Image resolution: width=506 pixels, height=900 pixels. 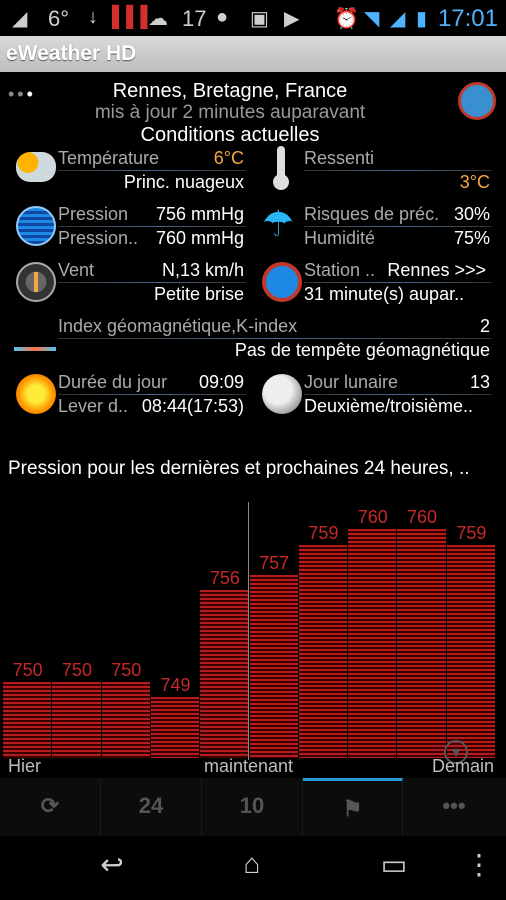 What do you see at coordinates (222, 17) in the screenshot?
I see `circle-icon: ●` at bounding box center [222, 17].